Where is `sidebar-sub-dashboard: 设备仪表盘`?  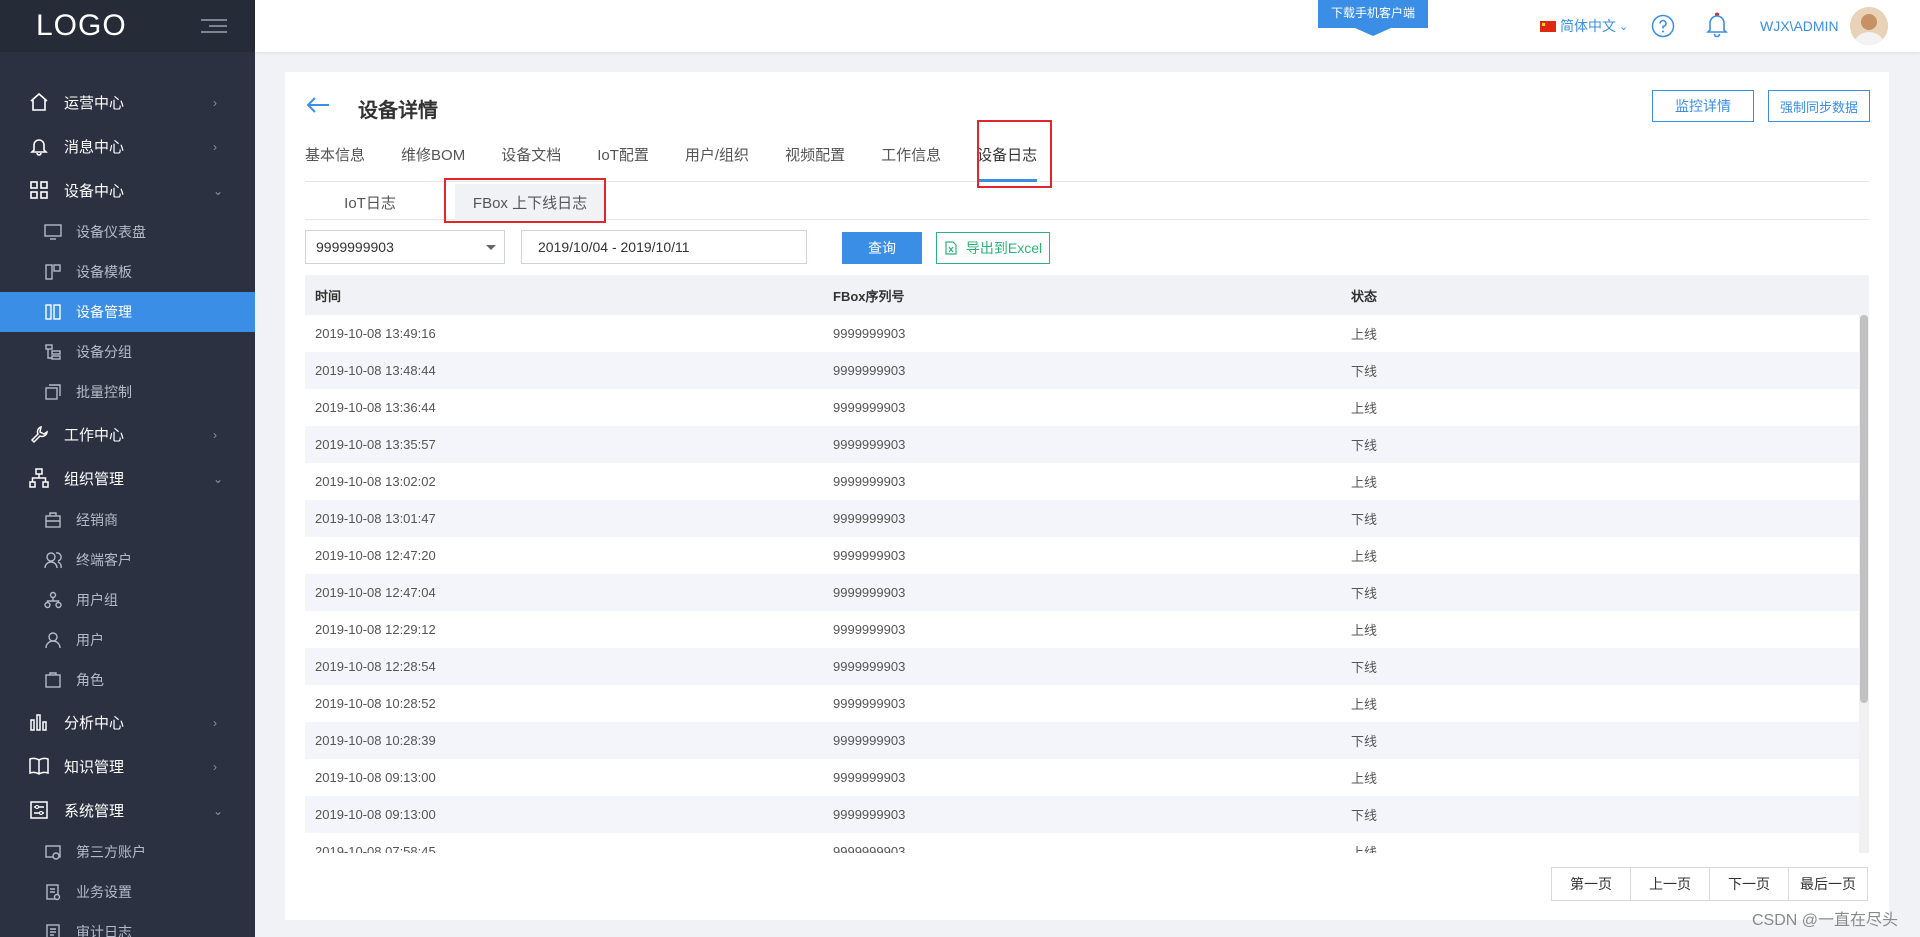 sidebar-sub-dashboard: 设备仪表盘 is located at coordinates (127, 232).